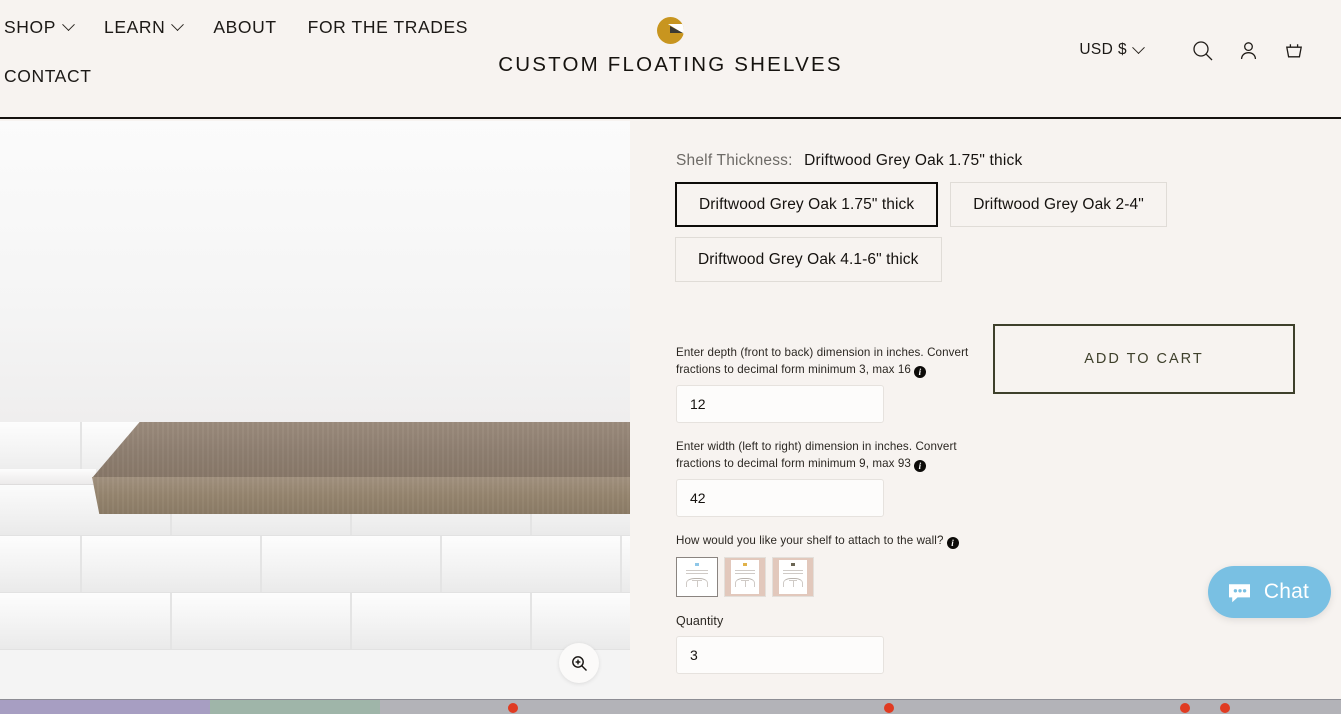 The image size is (1341, 714). Describe the element at coordinates (1248, 50) in the screenshot. I see `account-icon` at that location.